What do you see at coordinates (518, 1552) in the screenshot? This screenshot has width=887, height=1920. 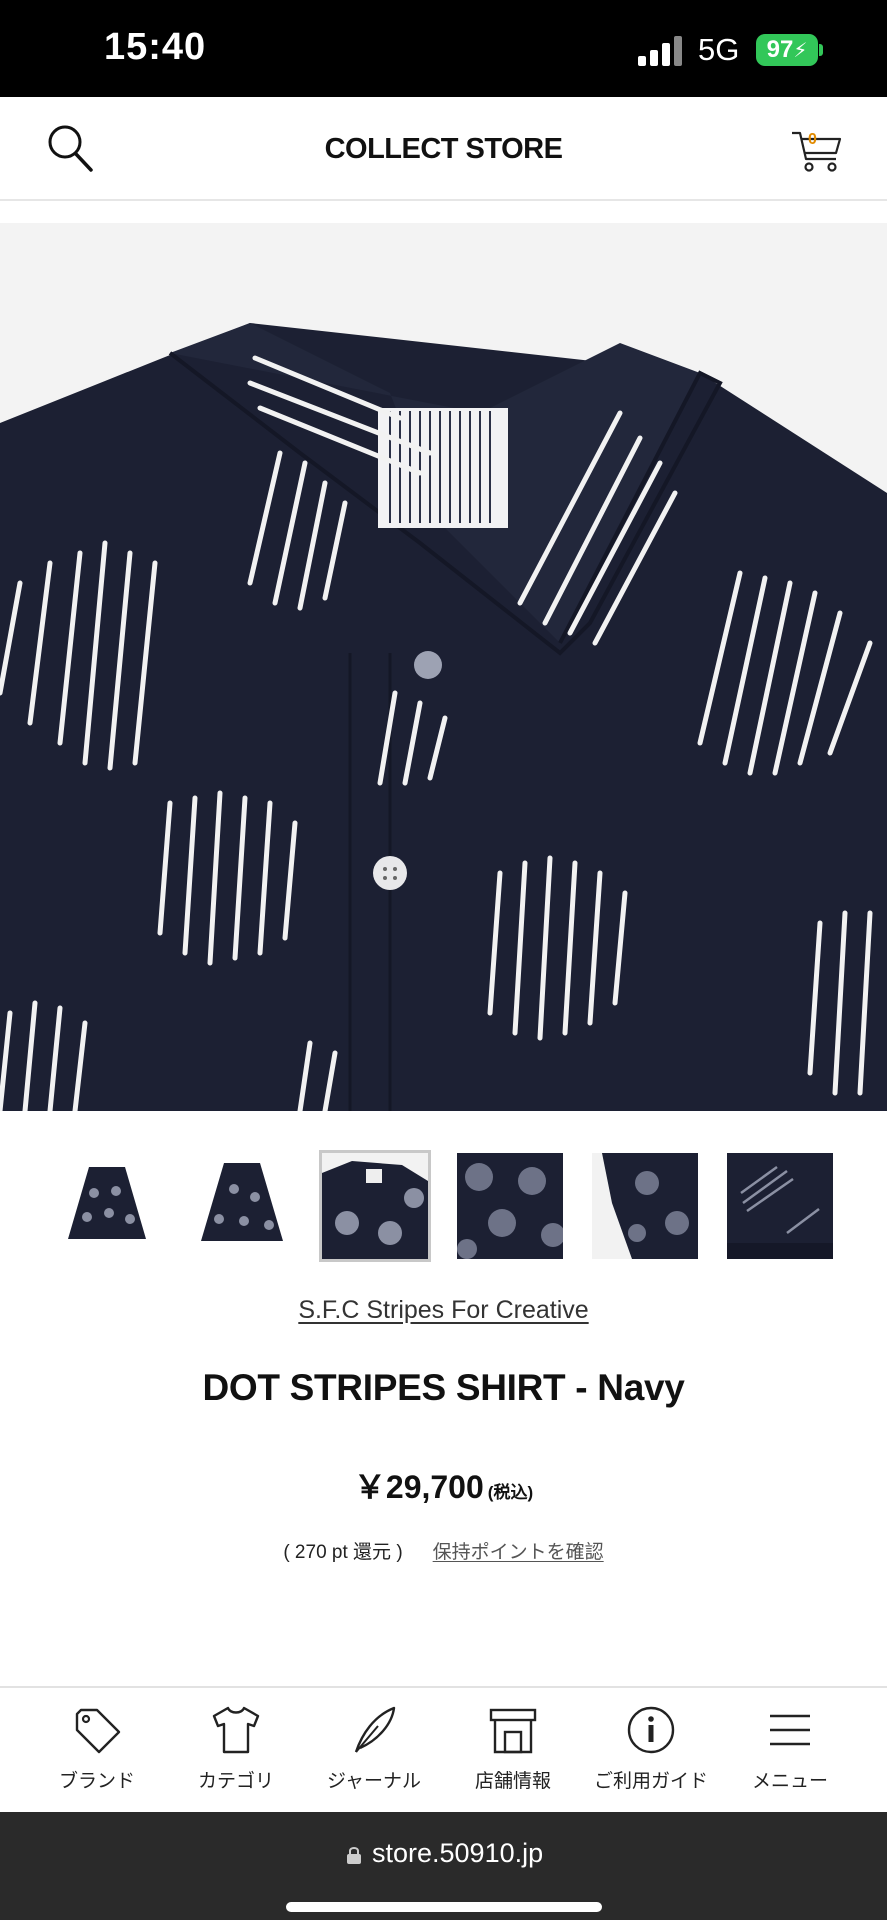 I see `check-points-link: 保持ポイントを確認` at bounding box center [518, 1552].